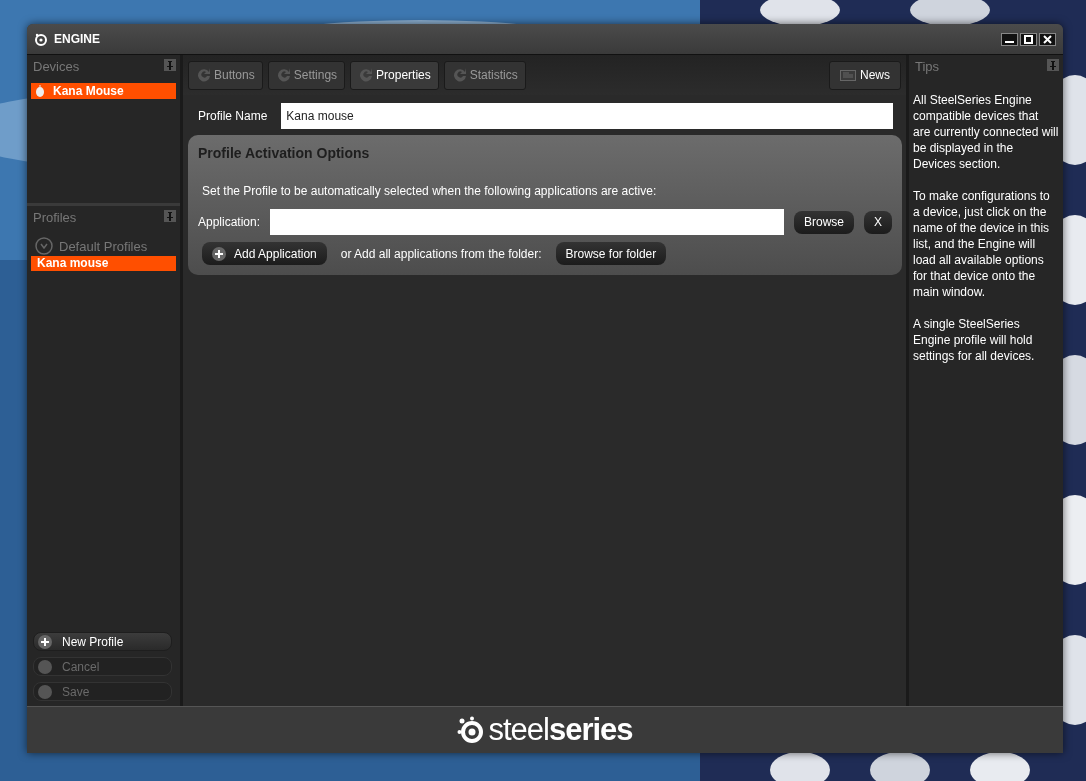  I want to click on tab: Properties, so click(394, 75).